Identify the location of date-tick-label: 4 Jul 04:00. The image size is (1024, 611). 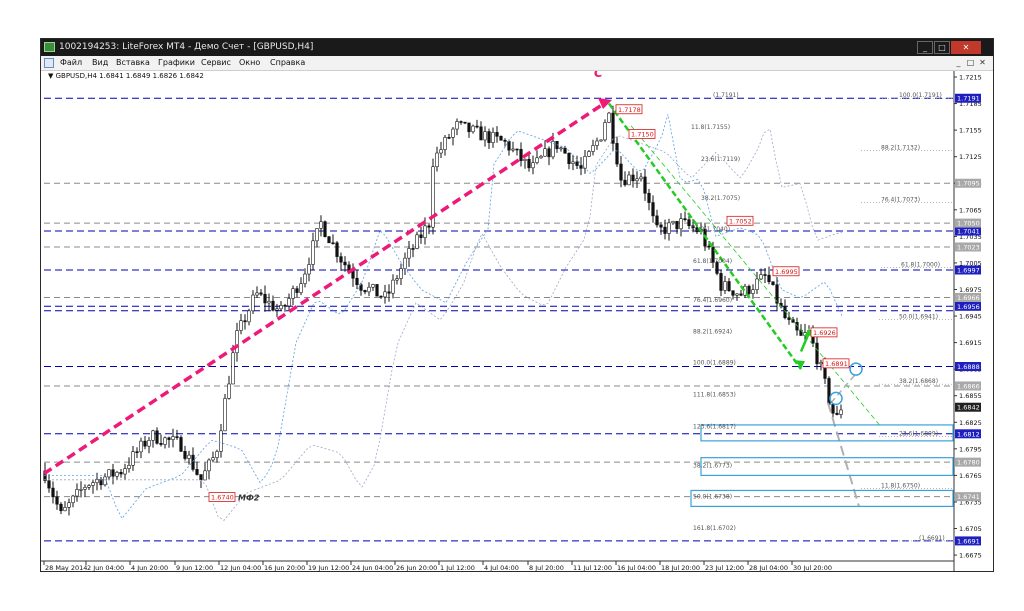
(501, 567).